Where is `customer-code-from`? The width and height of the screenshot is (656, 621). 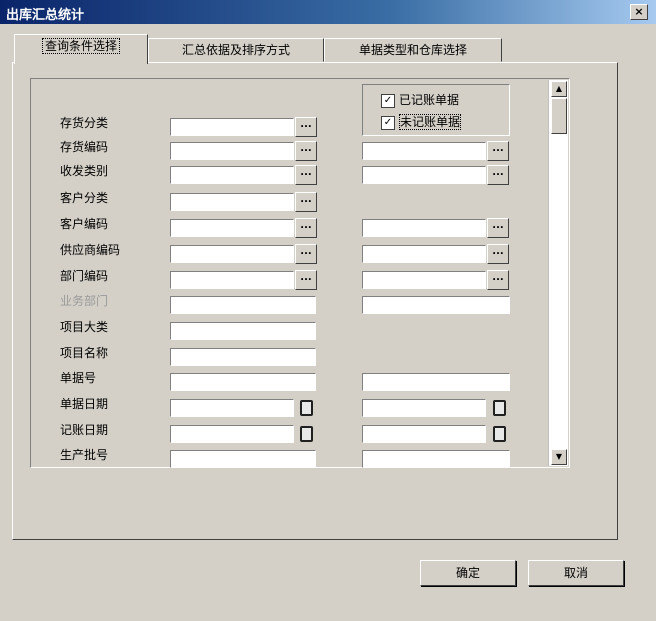
customer-code-from is located at coordinates (232, 228).